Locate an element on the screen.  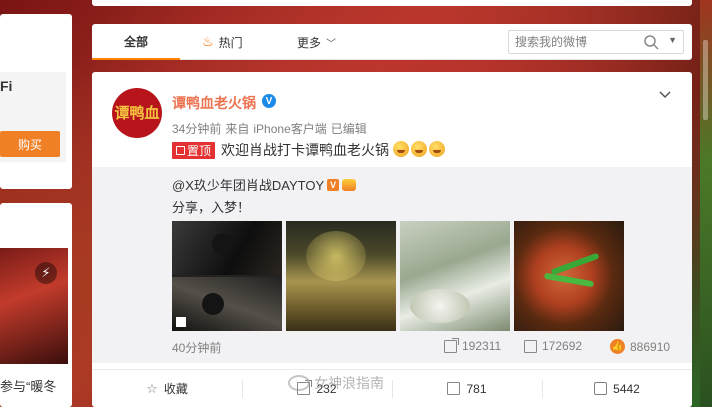
star-icon: ☆ is located at coordinates (152, 388).